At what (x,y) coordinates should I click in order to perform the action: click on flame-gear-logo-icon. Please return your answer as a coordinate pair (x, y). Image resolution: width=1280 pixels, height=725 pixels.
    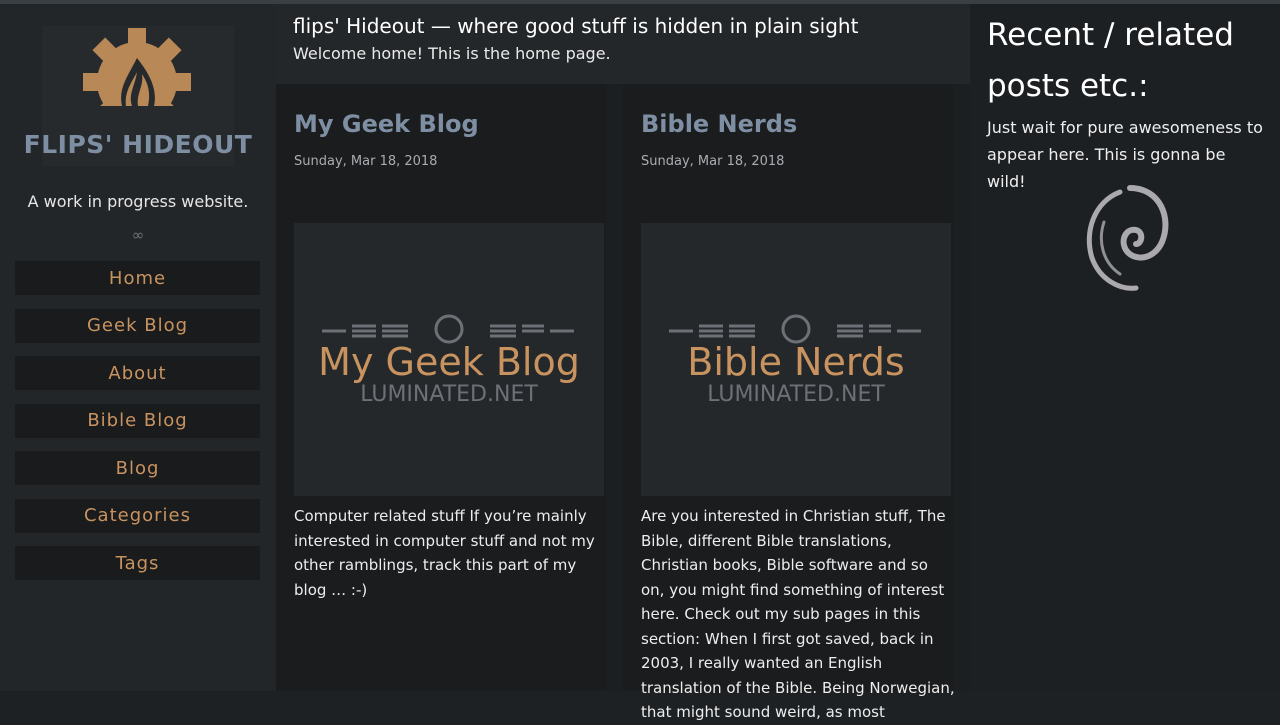
    Looking at the image, I should click on (137, 81).